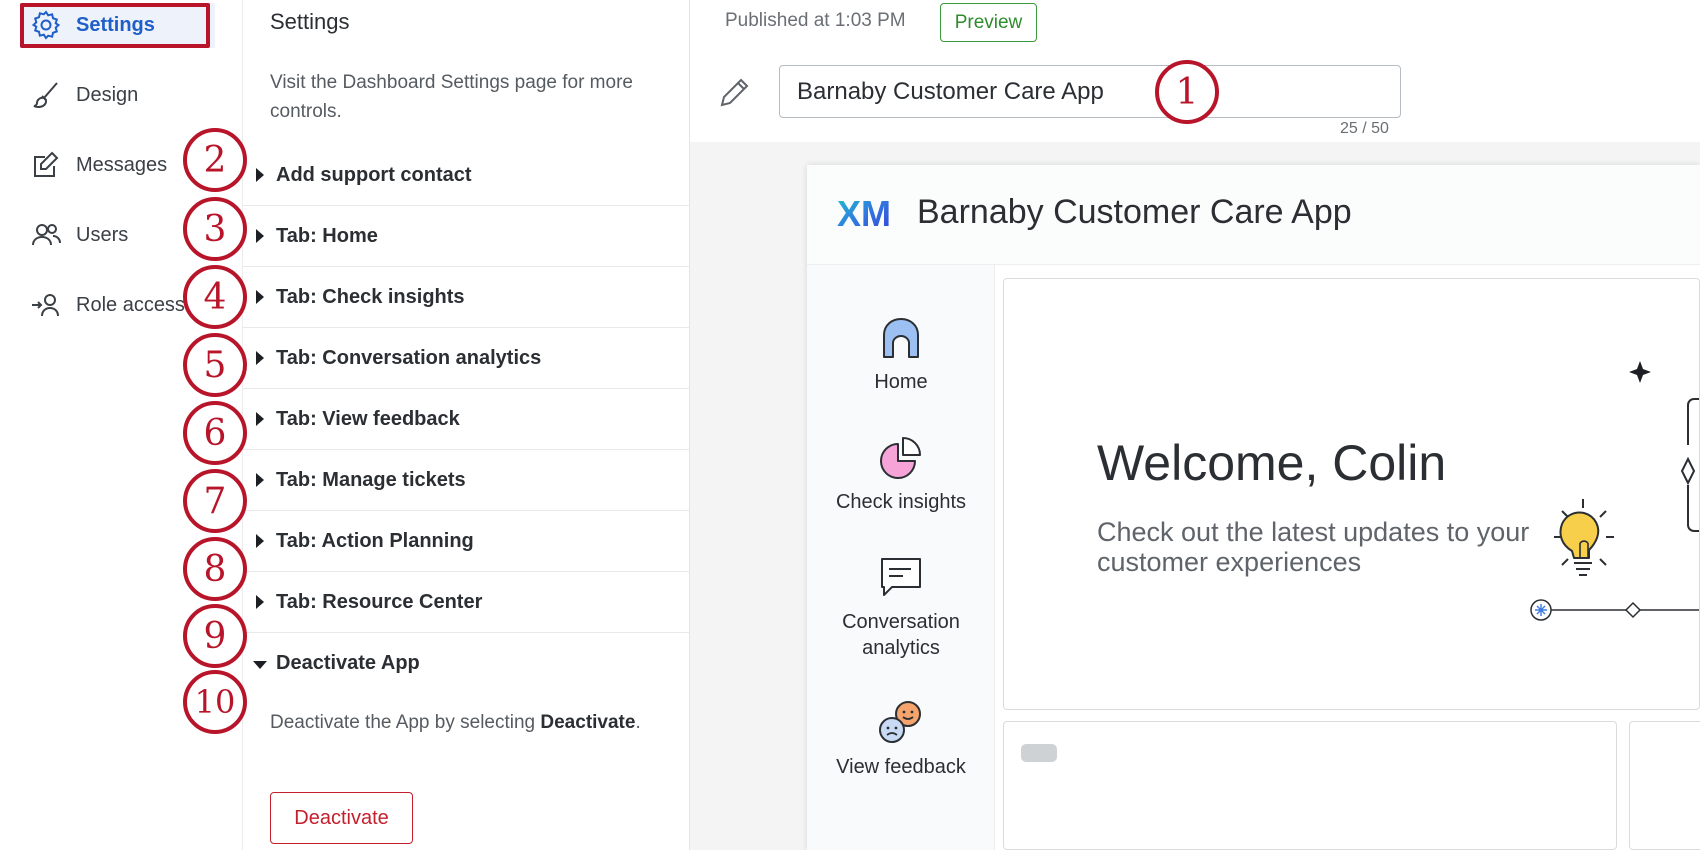 The image size is (1700, 850). What do you see at coordinates (467, 480) in the screenshot?
I see `section-tab-manage-tickets: Tab: Manage tickets` at bounding box center [467, 480].